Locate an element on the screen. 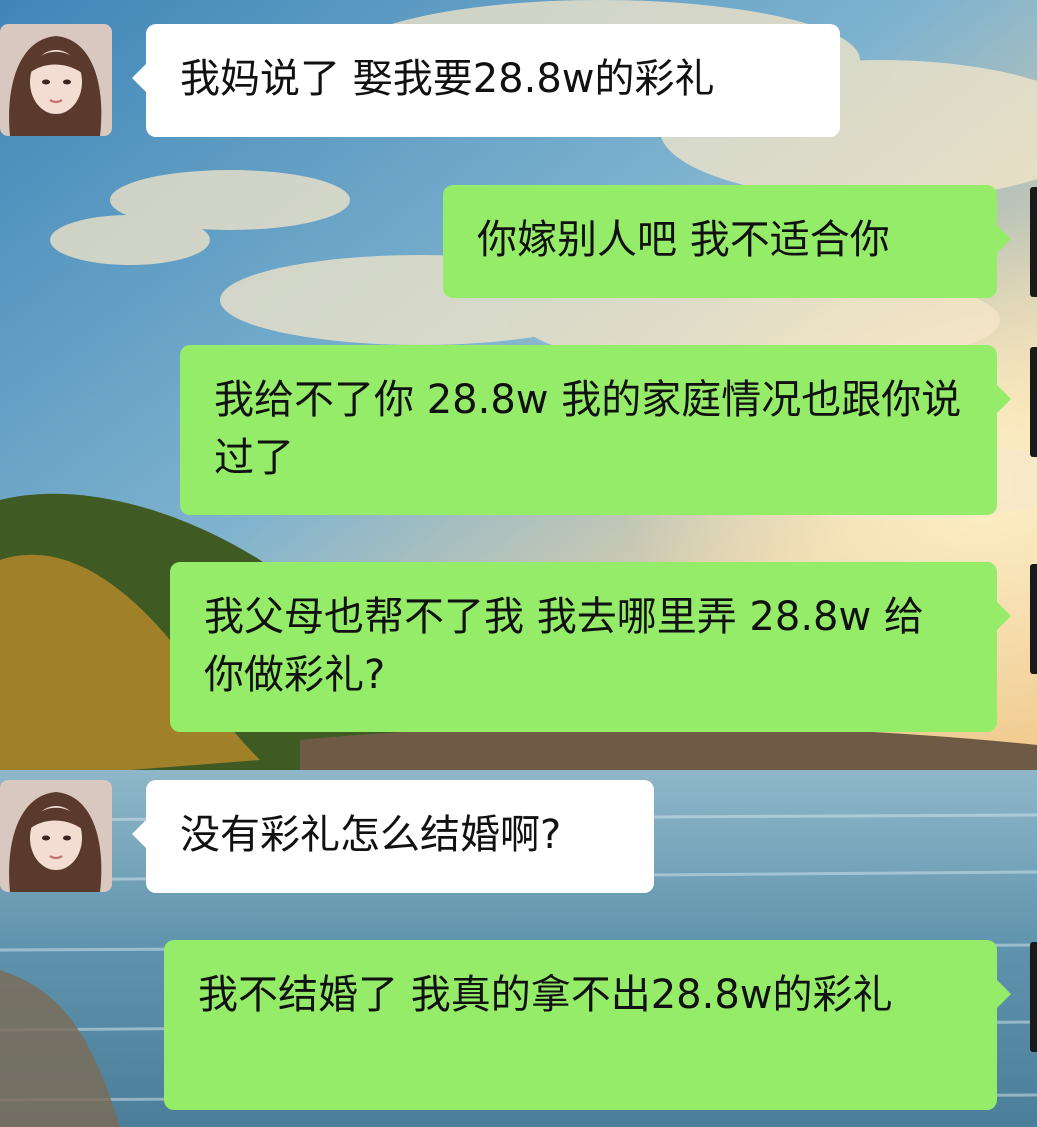 The height and width of the screenshot is (1127, 1037). outgoing-message-bubble: 我给不了你 28.8w 我的家庭情况也跟你说过了 is located at coordinates (595, 430).